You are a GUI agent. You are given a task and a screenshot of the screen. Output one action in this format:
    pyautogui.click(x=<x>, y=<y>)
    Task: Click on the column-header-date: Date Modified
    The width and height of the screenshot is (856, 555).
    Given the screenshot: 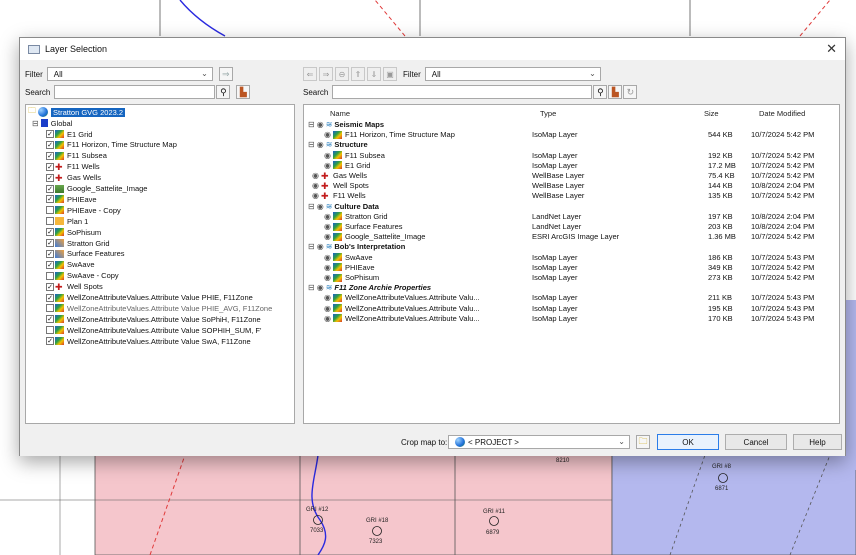 What is the action you would take?
    pyautogui.click(x=782, y=113)
    